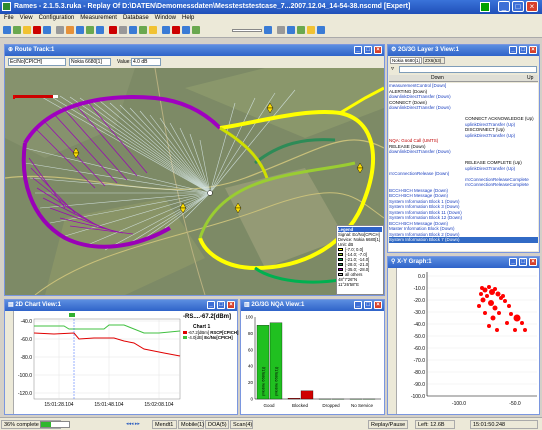  Describe the element at coordinates (532, 6) in the screenshot. I see `close-window-button: ×` at that location.